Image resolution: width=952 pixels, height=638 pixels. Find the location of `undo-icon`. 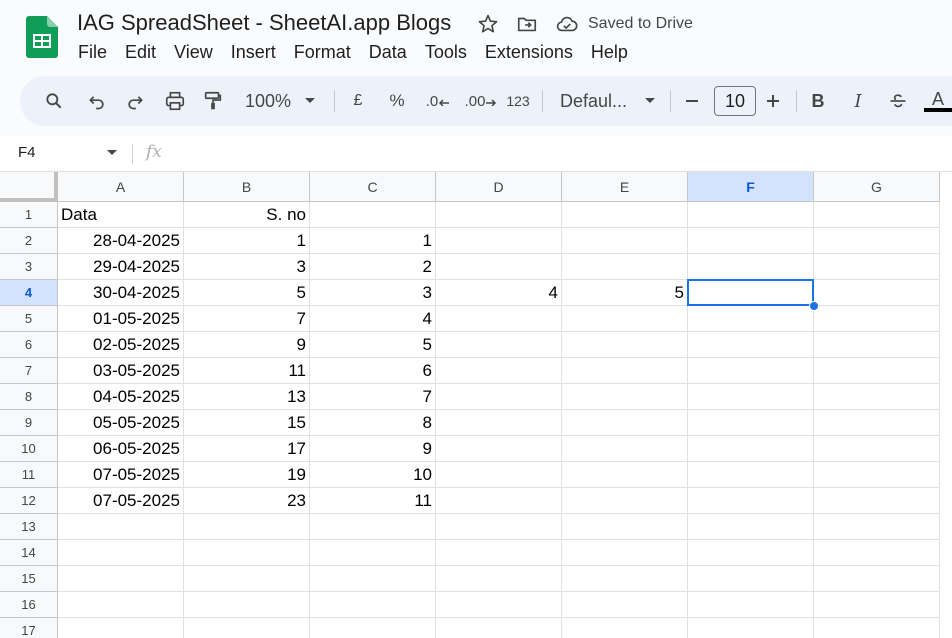

undo-icon is located at coordinates (97, 101).